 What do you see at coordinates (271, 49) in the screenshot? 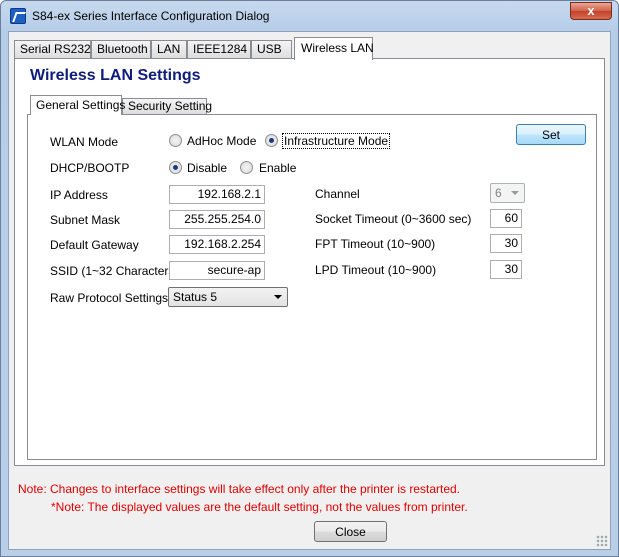
I see `tab-usb: USB` at bounding box center [271, 49].